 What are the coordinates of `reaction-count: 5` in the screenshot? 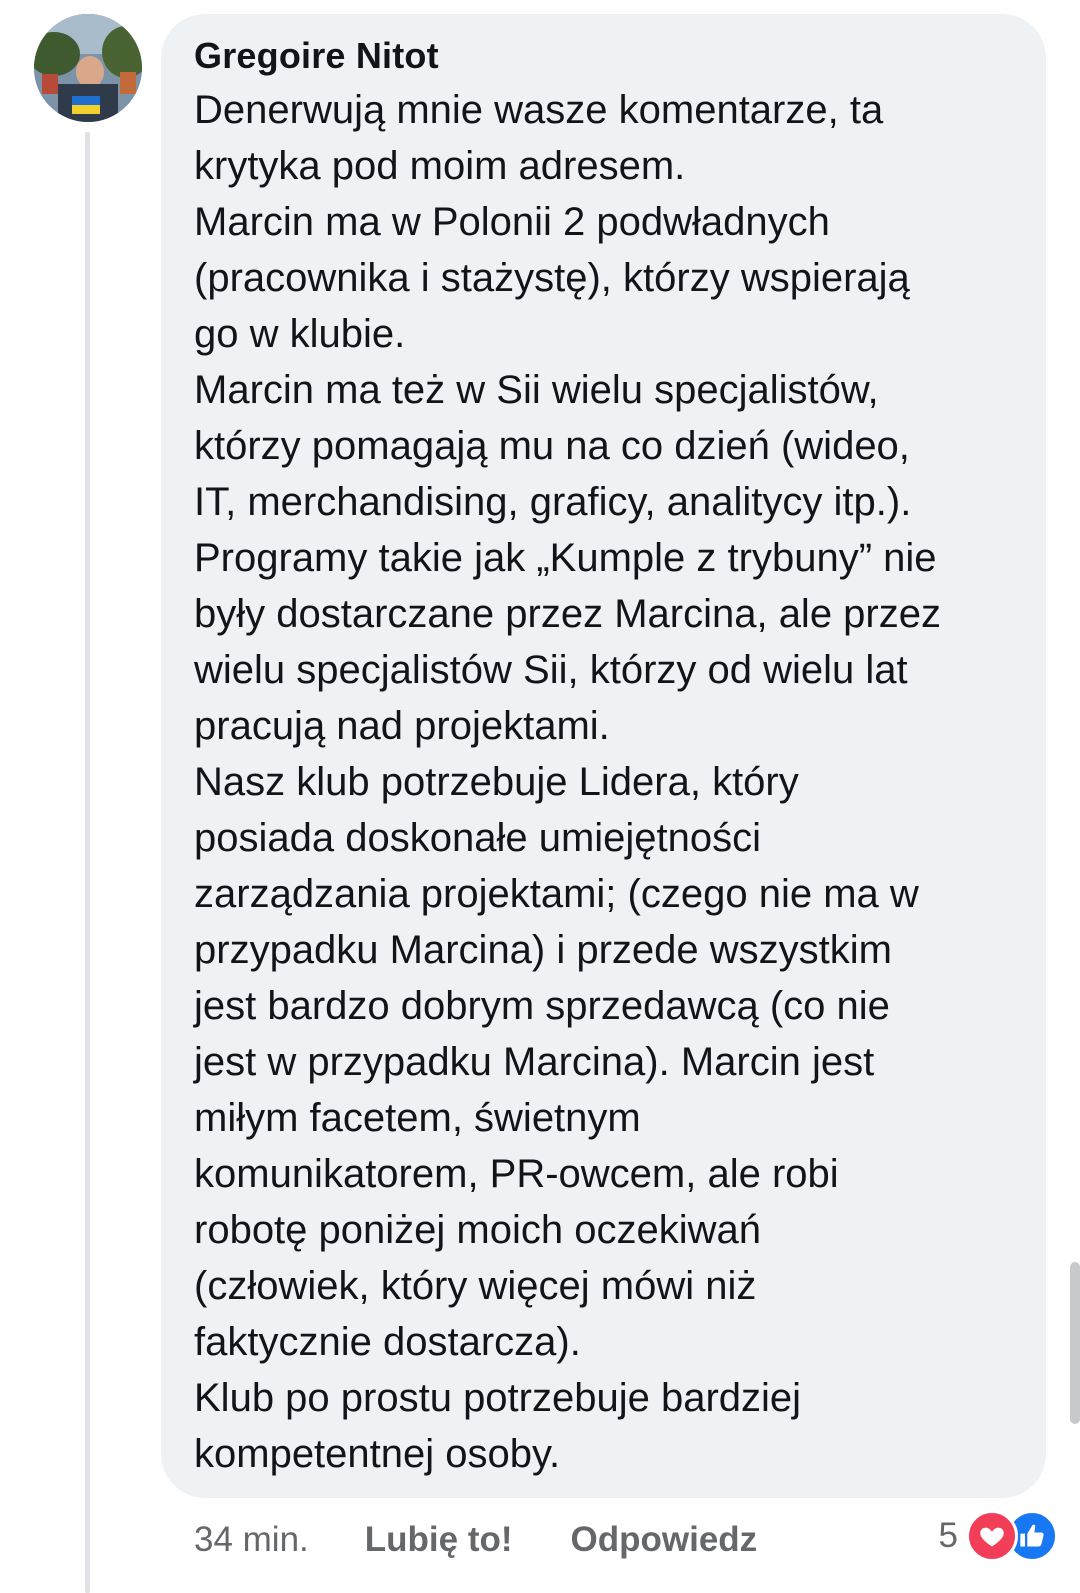 It's located at (948, 1535).